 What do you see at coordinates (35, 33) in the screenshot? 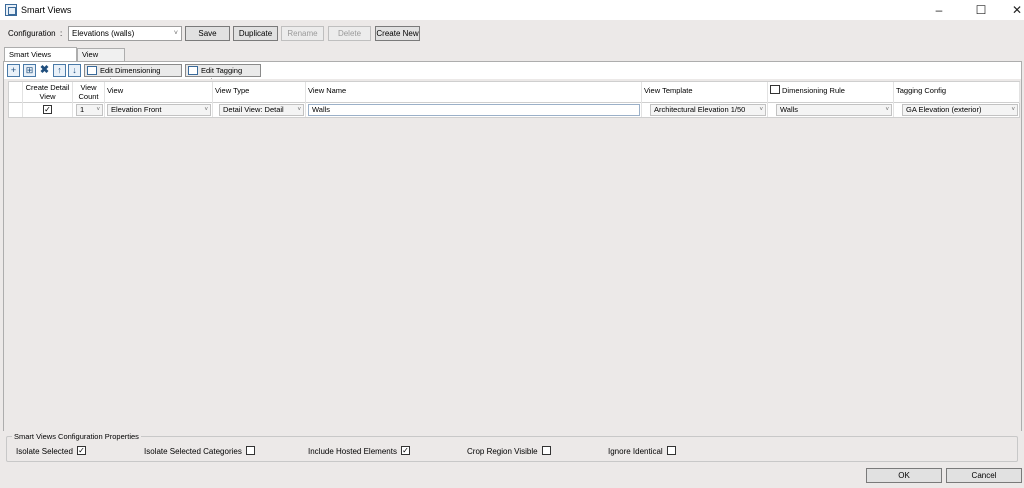
I see `configuration-label: Configuration :` at bounding box center [35, 33].